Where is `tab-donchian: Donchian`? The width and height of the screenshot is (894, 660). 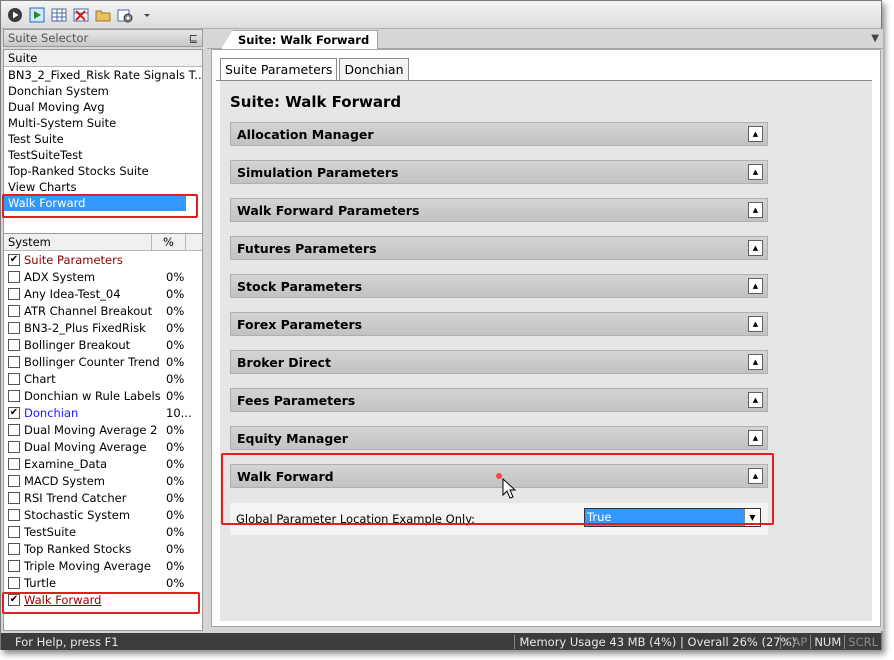
tab-donchian: Donchian is located at coordinates (374, 69).